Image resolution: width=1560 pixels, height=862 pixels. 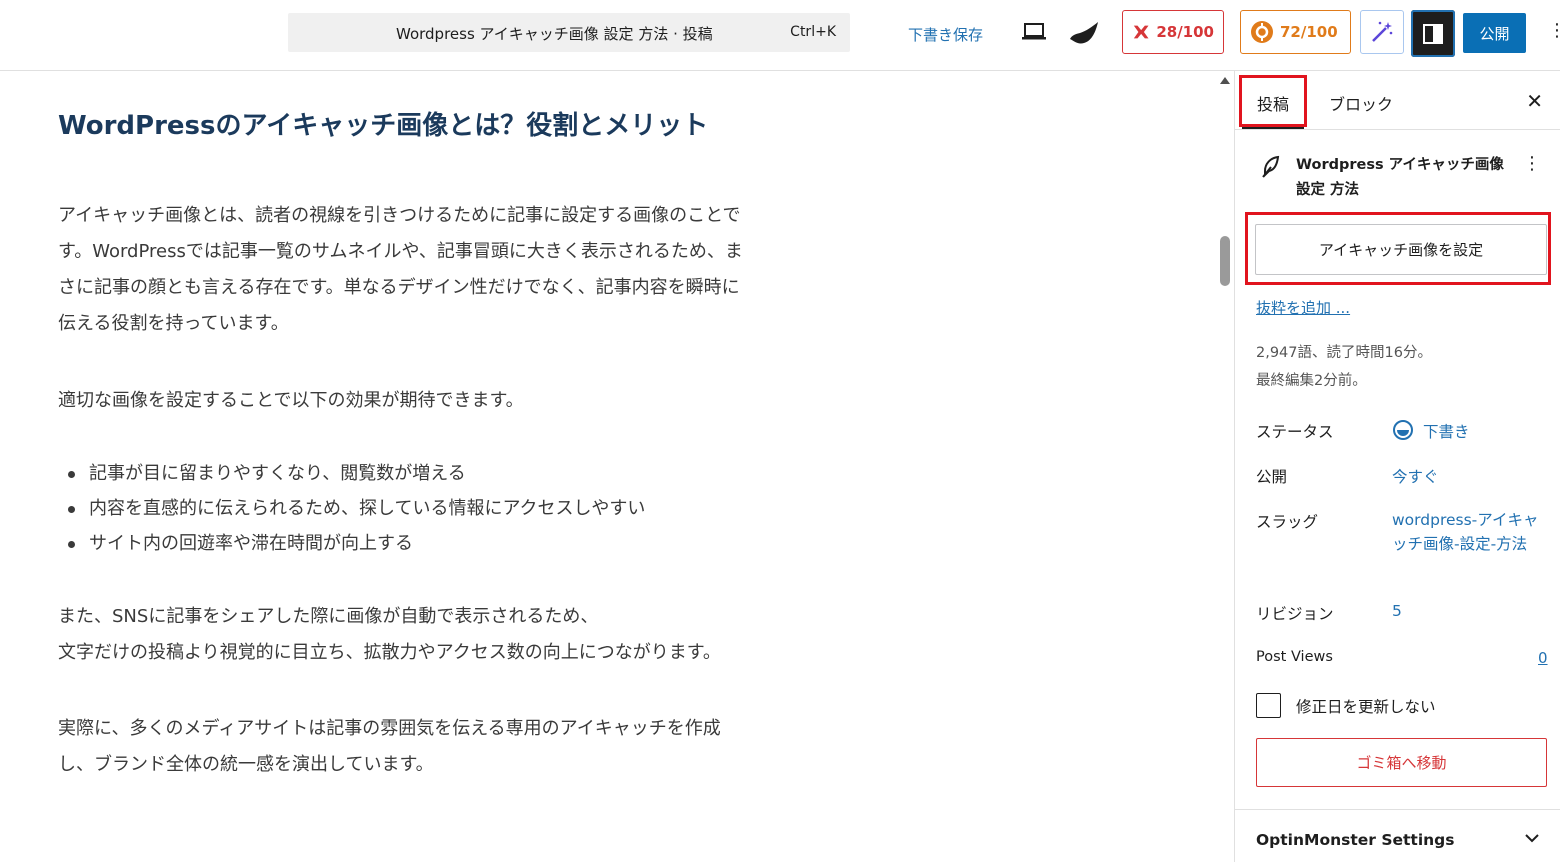 What do you see at coordinates (1534, 101) in the screenshot?
I see `close-icon: ✕` at bounding box center [1534, 101].